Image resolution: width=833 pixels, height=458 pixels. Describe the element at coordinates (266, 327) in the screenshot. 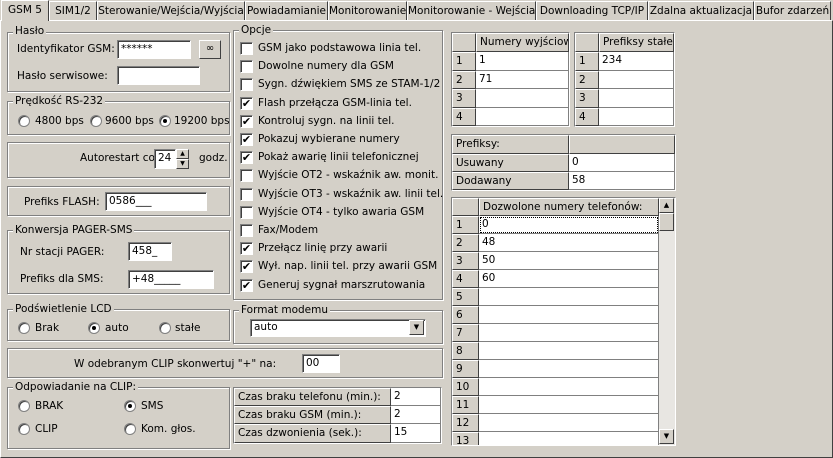

I see `modem-select-value: auto` at that location.